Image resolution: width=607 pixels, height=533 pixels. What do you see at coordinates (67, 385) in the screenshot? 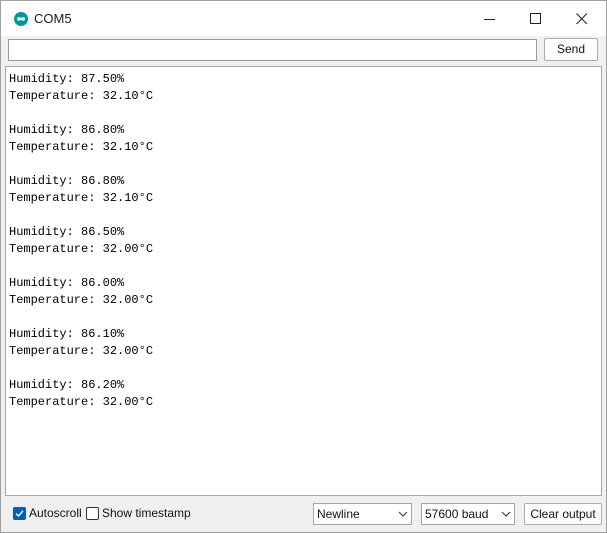
I see `output-line: Humidity: 86.20%` at bounding box center [67, 385].